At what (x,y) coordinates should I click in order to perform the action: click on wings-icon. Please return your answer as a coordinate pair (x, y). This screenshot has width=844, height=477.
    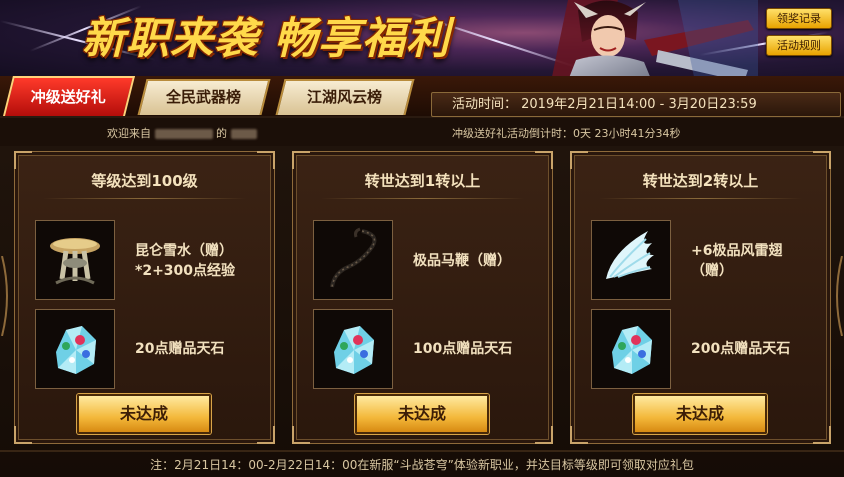
    Looking at the image, I should click on (630, 255).